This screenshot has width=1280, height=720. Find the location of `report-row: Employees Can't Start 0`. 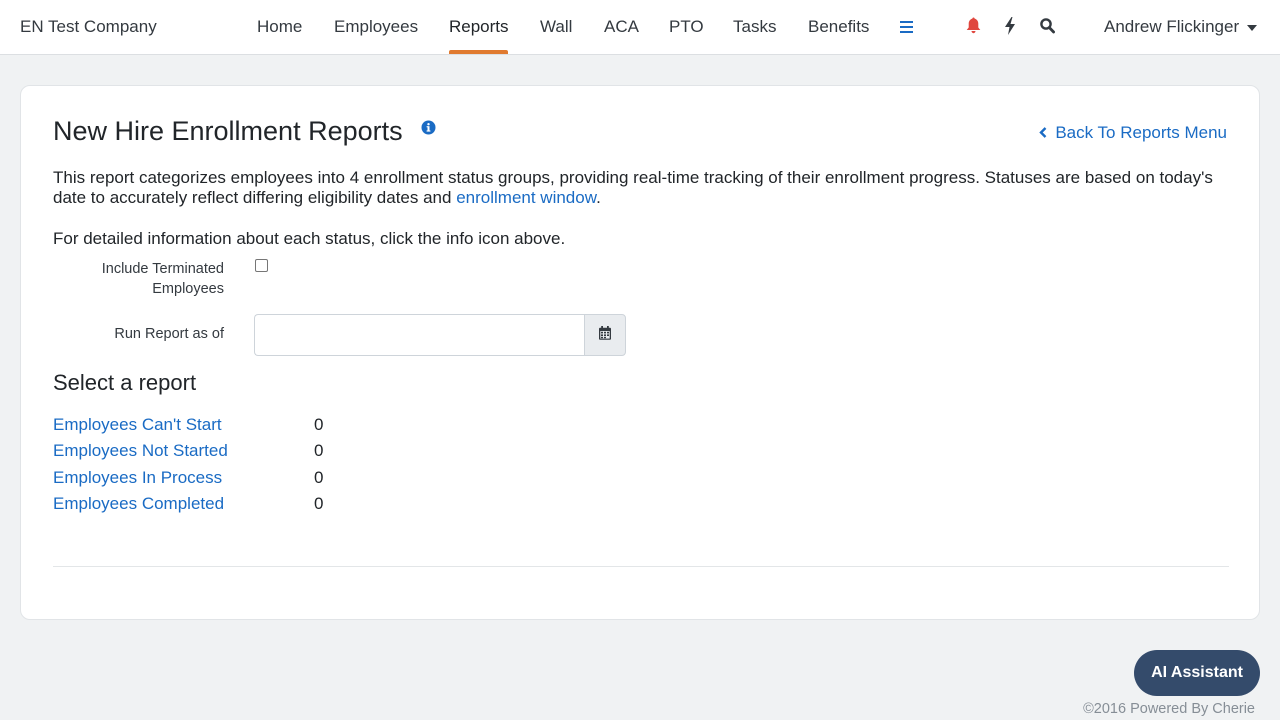

report-row: Employees Can't Start 0 is located at coordinates (203, 427).